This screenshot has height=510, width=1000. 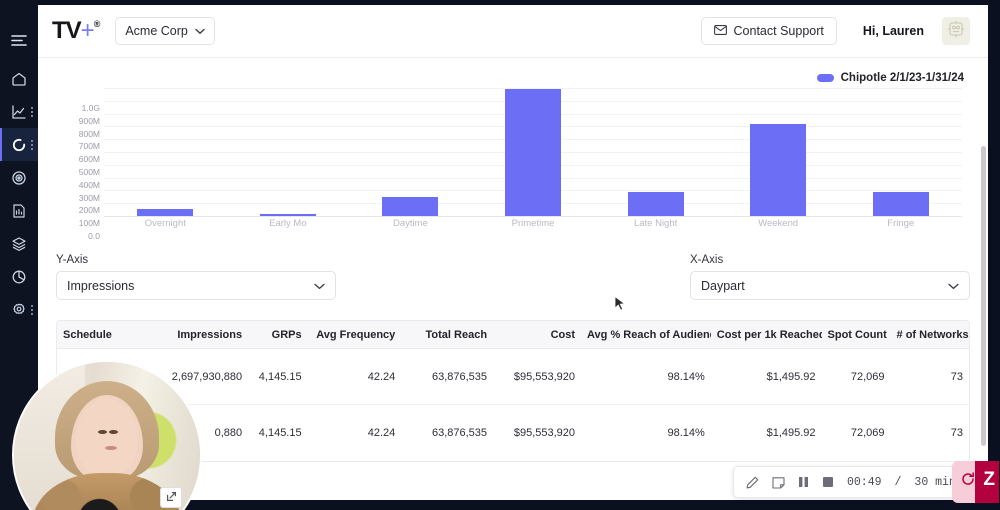 I want to click on table-column-header: Schedule, so click(x=96, y=335).